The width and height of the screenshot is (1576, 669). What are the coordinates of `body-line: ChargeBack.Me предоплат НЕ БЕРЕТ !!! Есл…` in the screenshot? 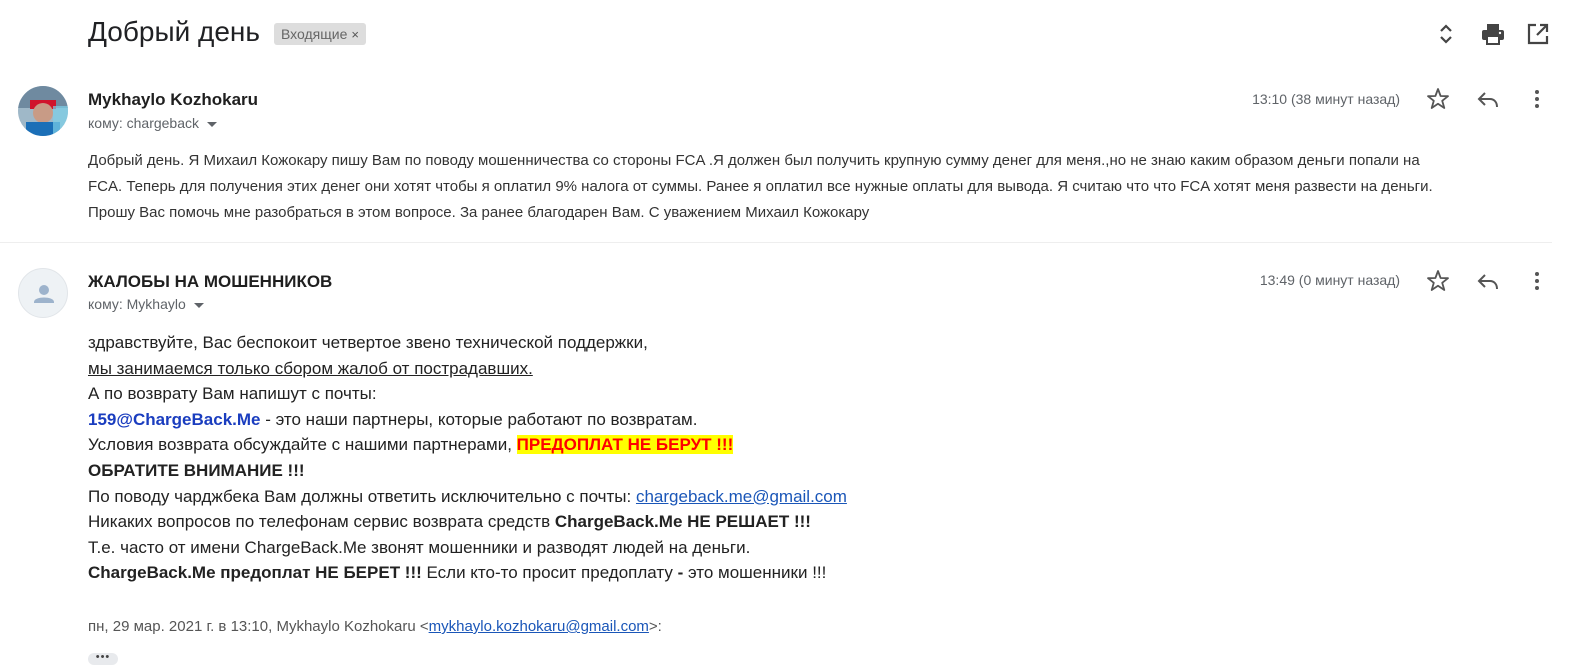 It's located at (688, 573).